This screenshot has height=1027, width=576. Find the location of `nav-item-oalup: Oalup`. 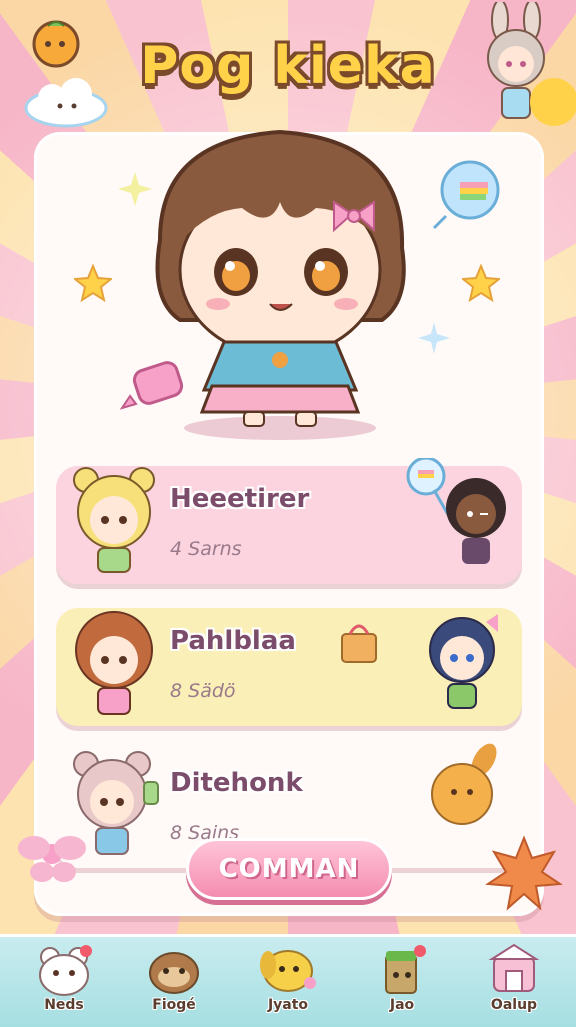

nav-item-oalup: Oalup is located at coordinates (514, 983).